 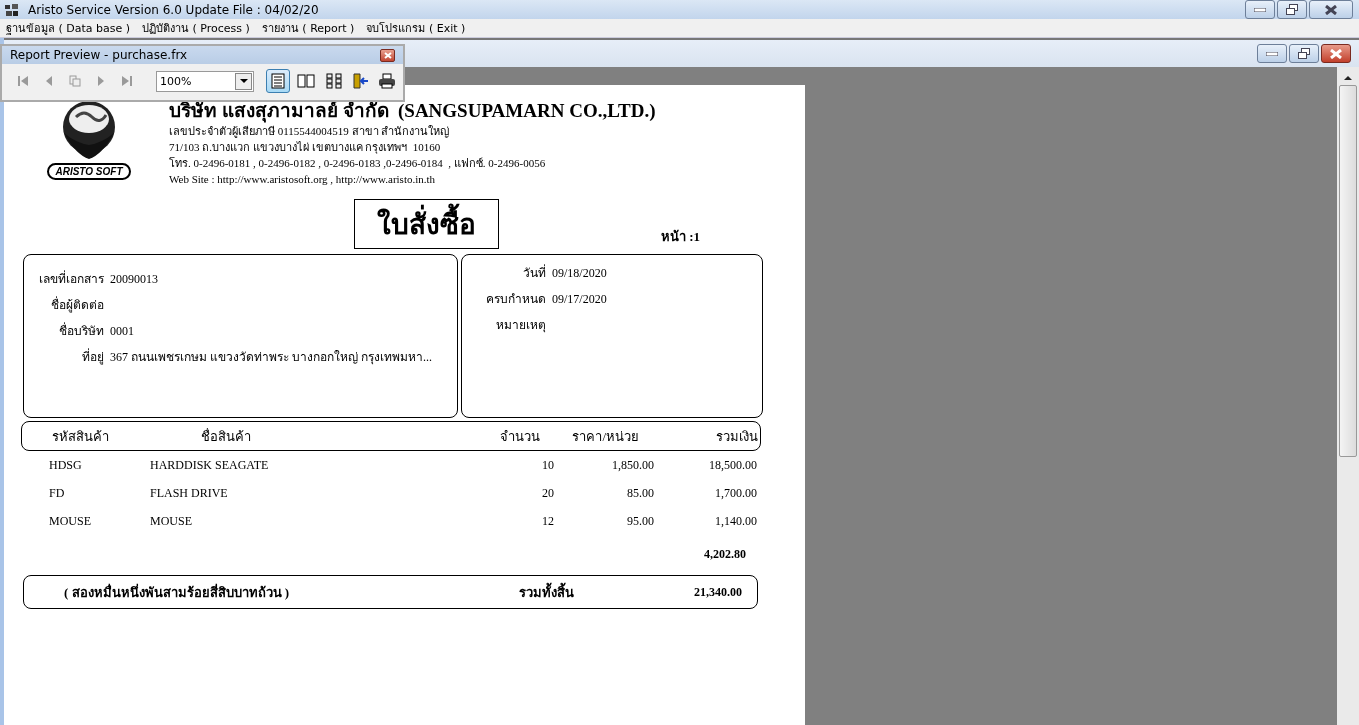 I want to click on printer-icon, so click(x=387, y=81).